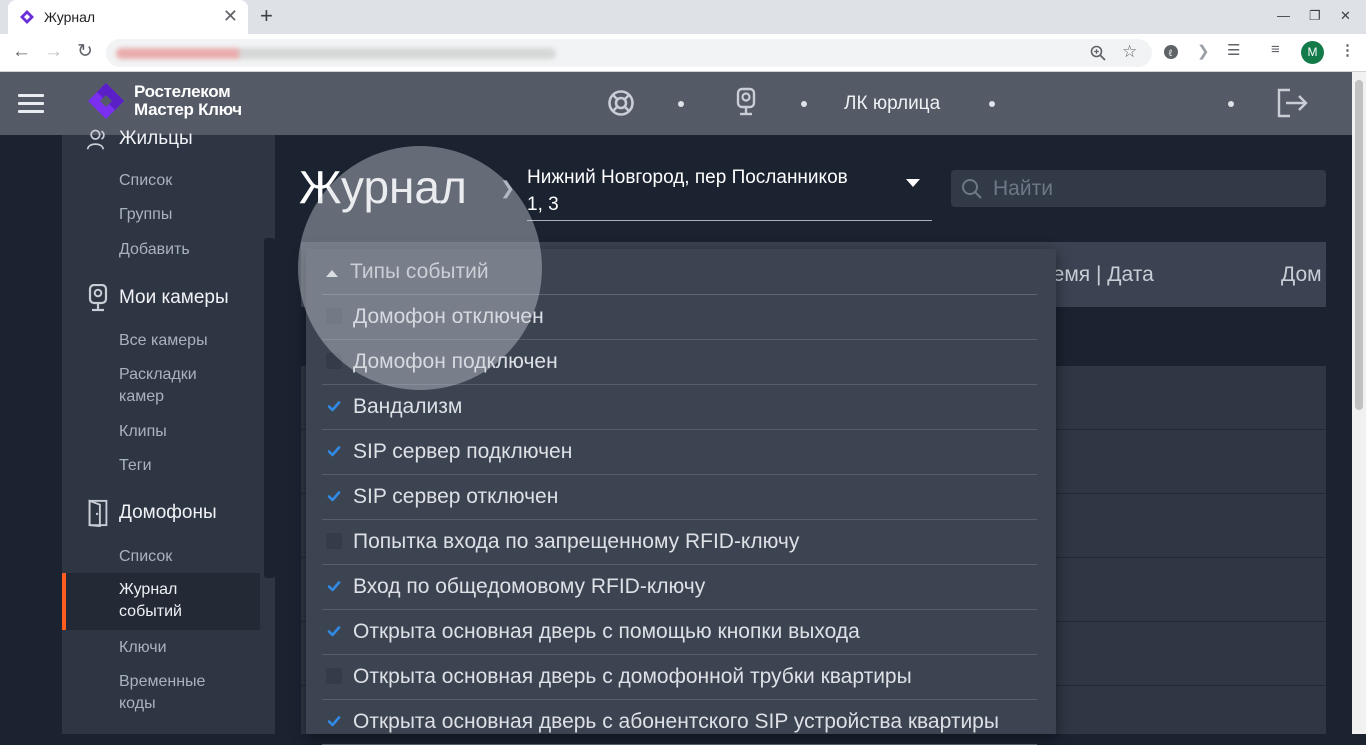 This screenshot has height=745, width=1366. I want to click on event-type-option: Вход по общедомовому RFID-ключу, so click(679, 587).